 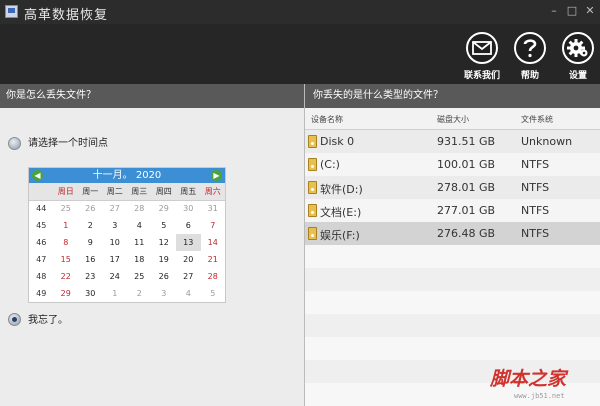 What do you see at coordinates (164, 259) in the screenshot?
I see `calendar-day: 19` at bounding box center [164, 259].